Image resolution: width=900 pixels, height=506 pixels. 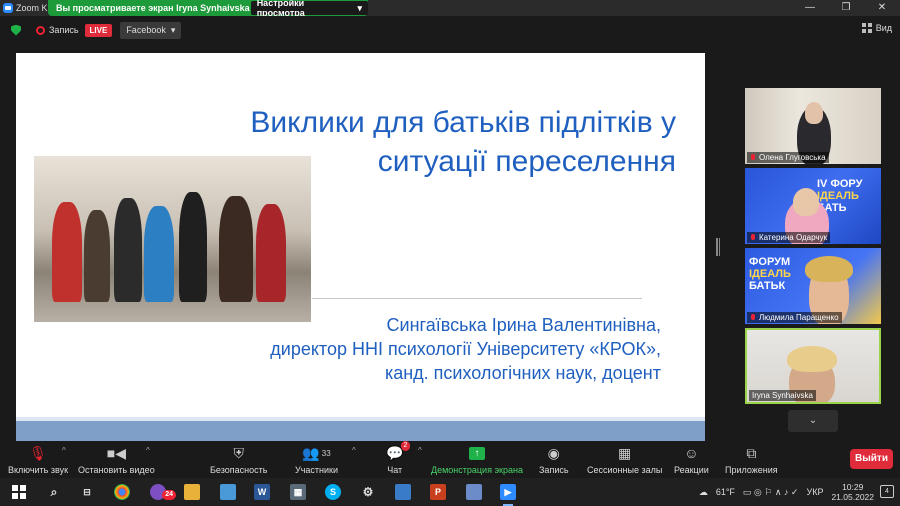 What do you see at coordinates (368, 492) in the screenshot?
I see `settings-gear-icon: ⚙` at bounding box center [368, 492].